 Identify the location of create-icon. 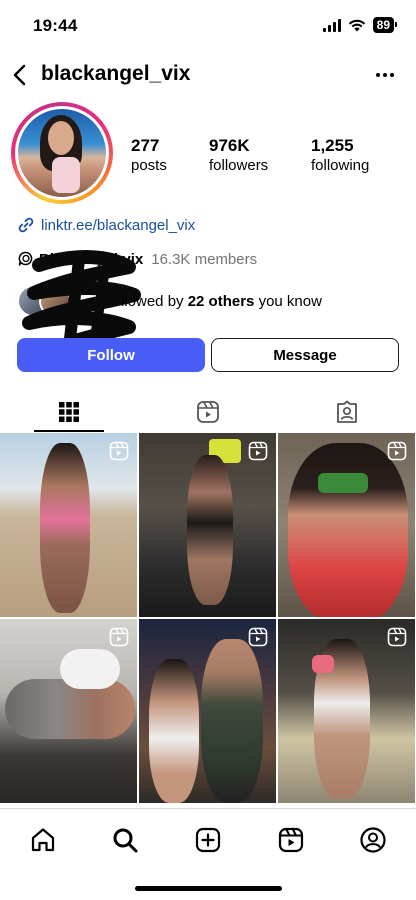
(208, 840).